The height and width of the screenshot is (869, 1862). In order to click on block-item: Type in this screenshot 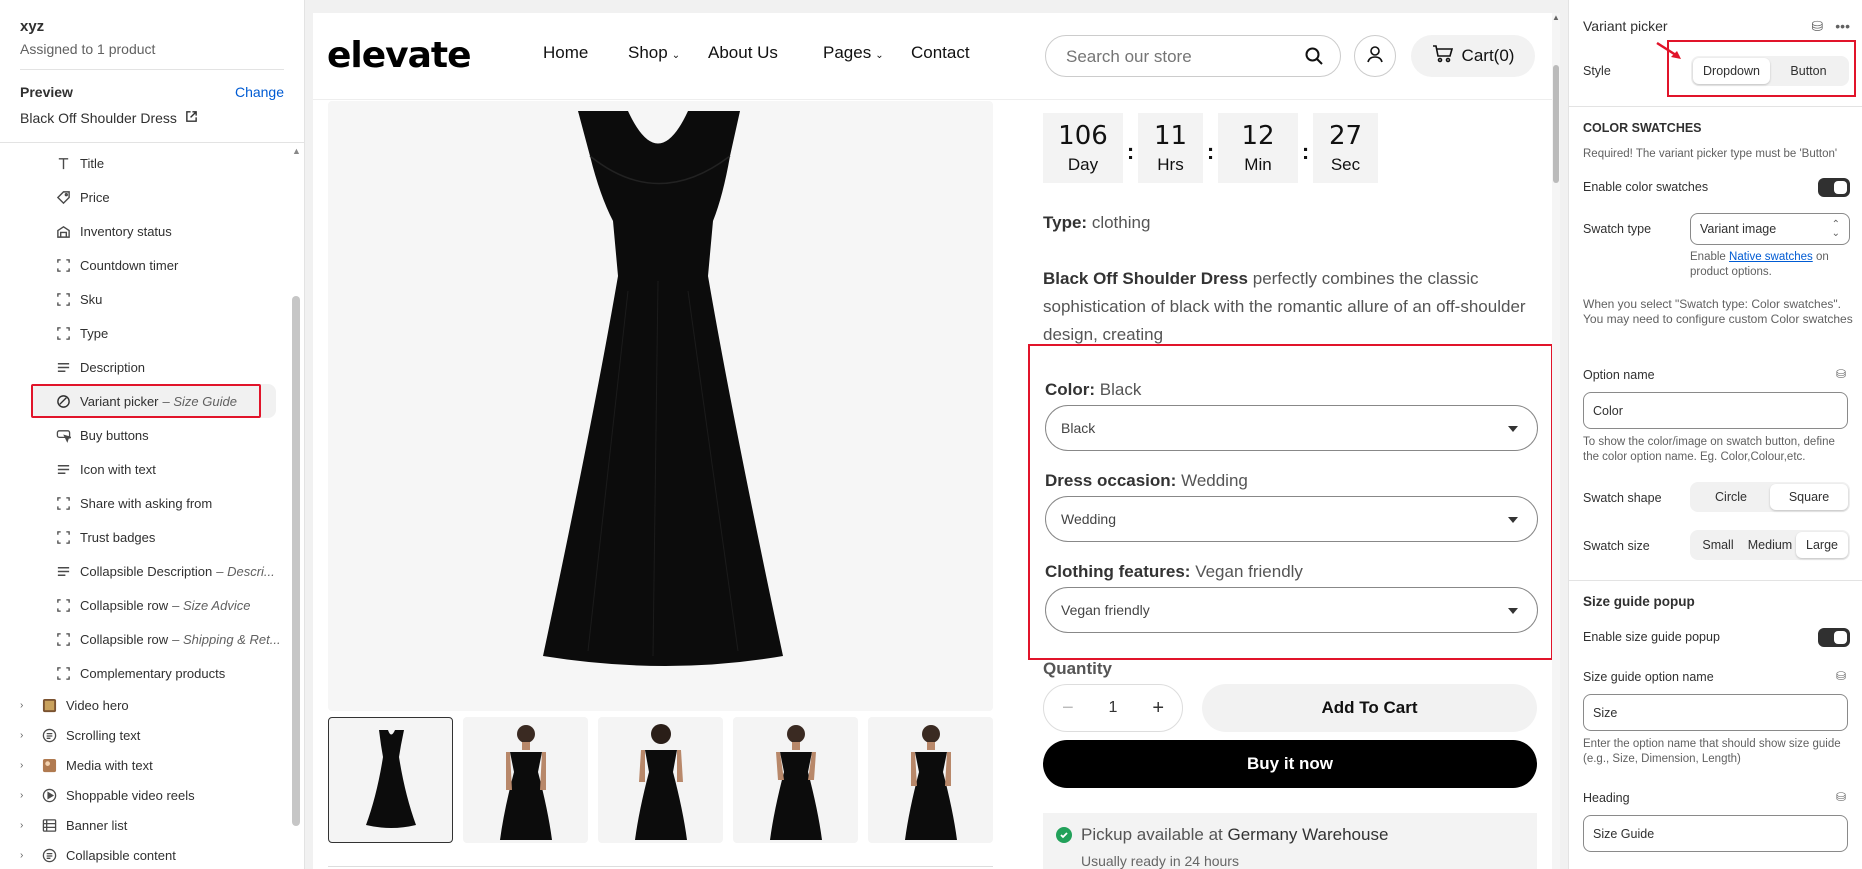, I will do `click(145, 333)`.